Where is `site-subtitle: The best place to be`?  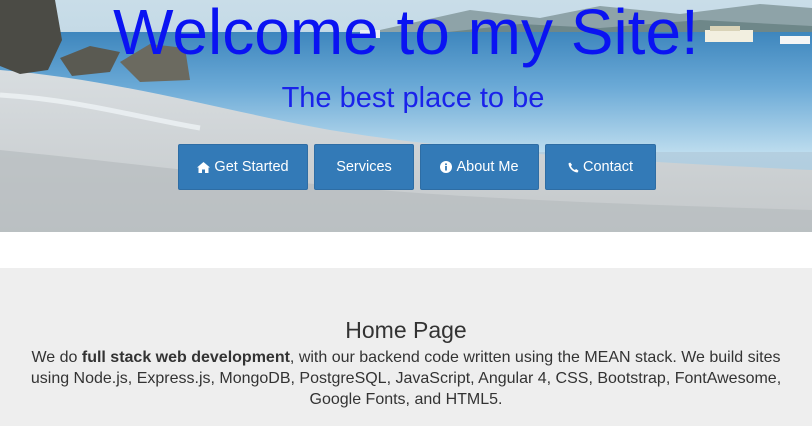 site-subtitle: The best place to be is located at coordinates (413, 98).